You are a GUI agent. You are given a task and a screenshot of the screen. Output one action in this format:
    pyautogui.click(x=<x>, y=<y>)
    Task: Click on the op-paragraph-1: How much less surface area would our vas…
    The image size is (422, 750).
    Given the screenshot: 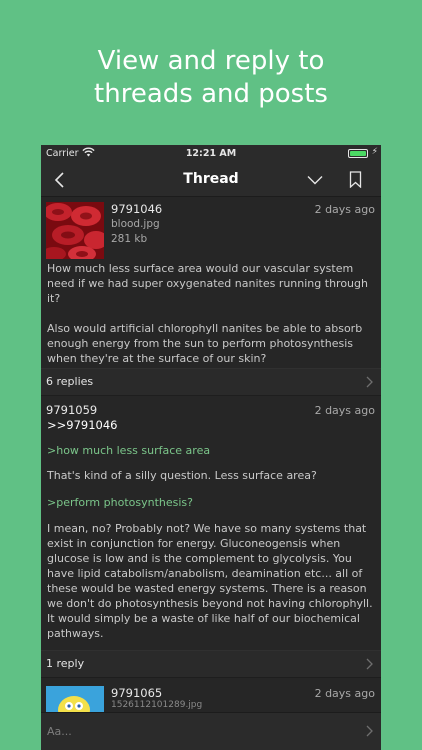 What is the action you would take?
    pyautogui.click(x=207, y=283)
    